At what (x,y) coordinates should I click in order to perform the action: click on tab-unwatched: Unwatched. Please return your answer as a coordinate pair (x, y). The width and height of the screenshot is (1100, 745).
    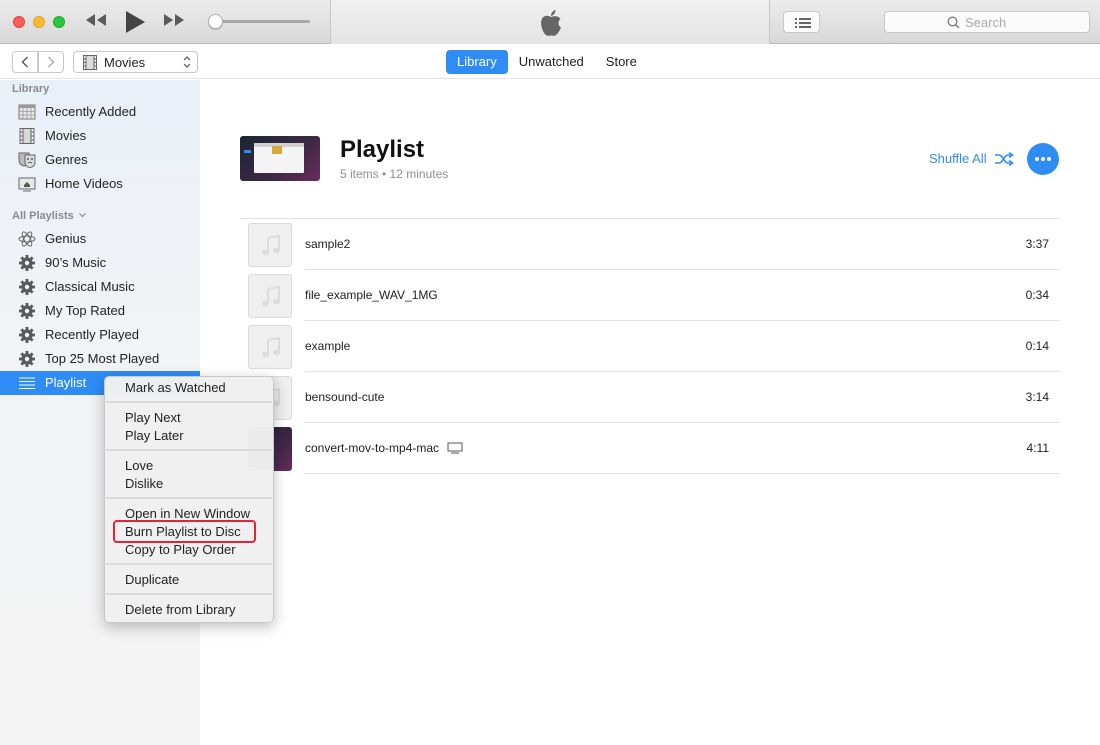
    Looking at the image, I should click on (551, 62).